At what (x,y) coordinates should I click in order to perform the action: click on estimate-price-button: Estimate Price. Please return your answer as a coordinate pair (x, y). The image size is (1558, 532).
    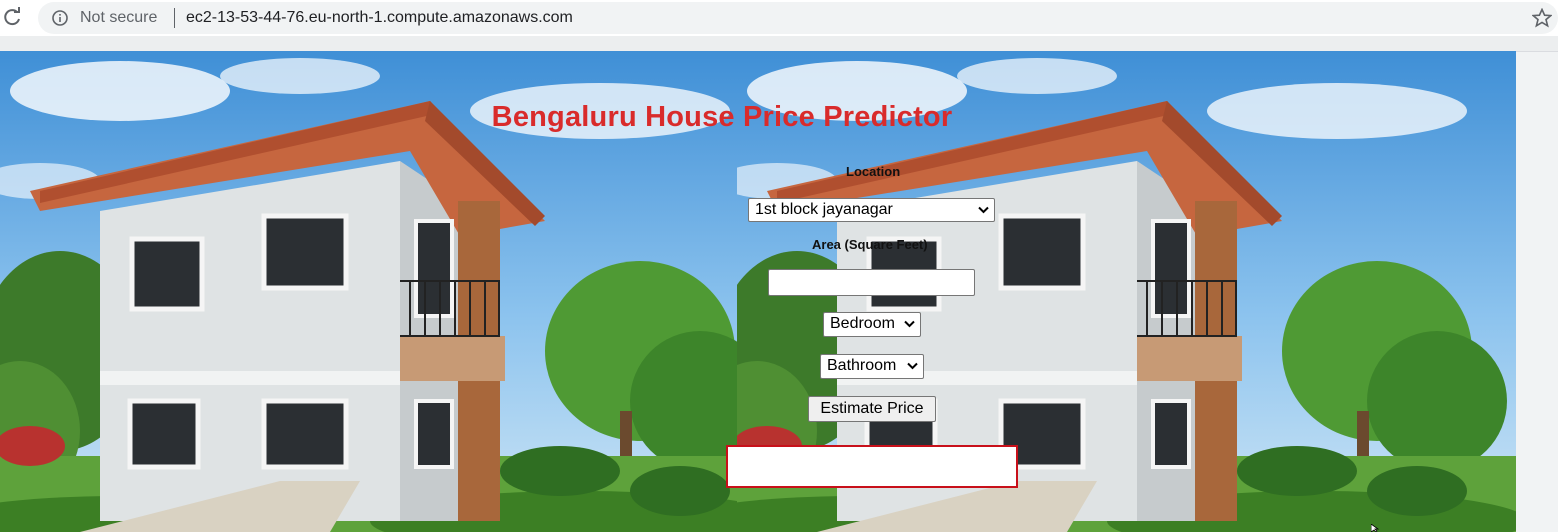
    Looking at the image, I should click on (872, 409).